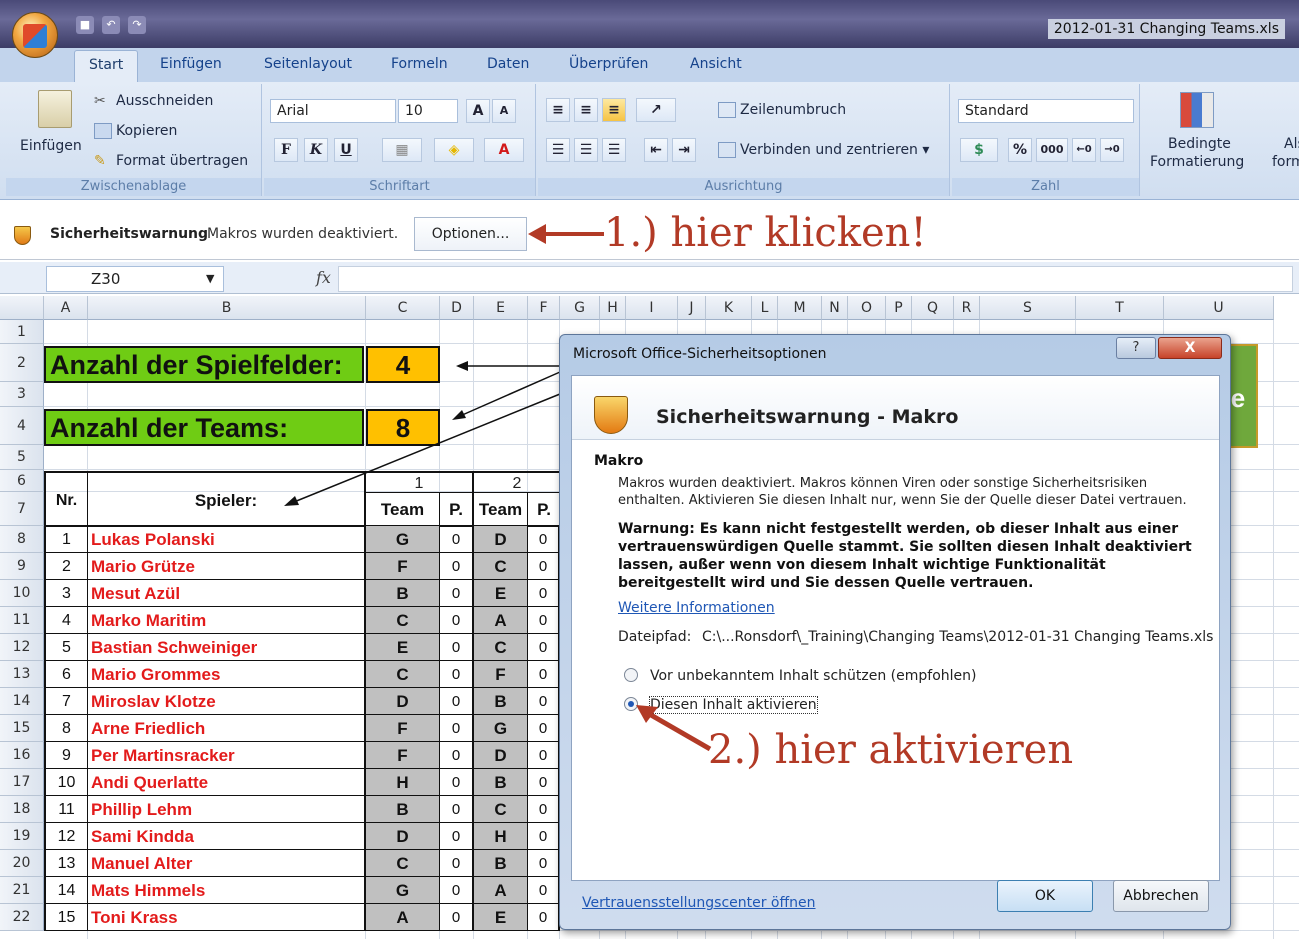 This screenshot has height=939, width=1299. I want to click on player-name: Mario Grütze, so click(227, 566).